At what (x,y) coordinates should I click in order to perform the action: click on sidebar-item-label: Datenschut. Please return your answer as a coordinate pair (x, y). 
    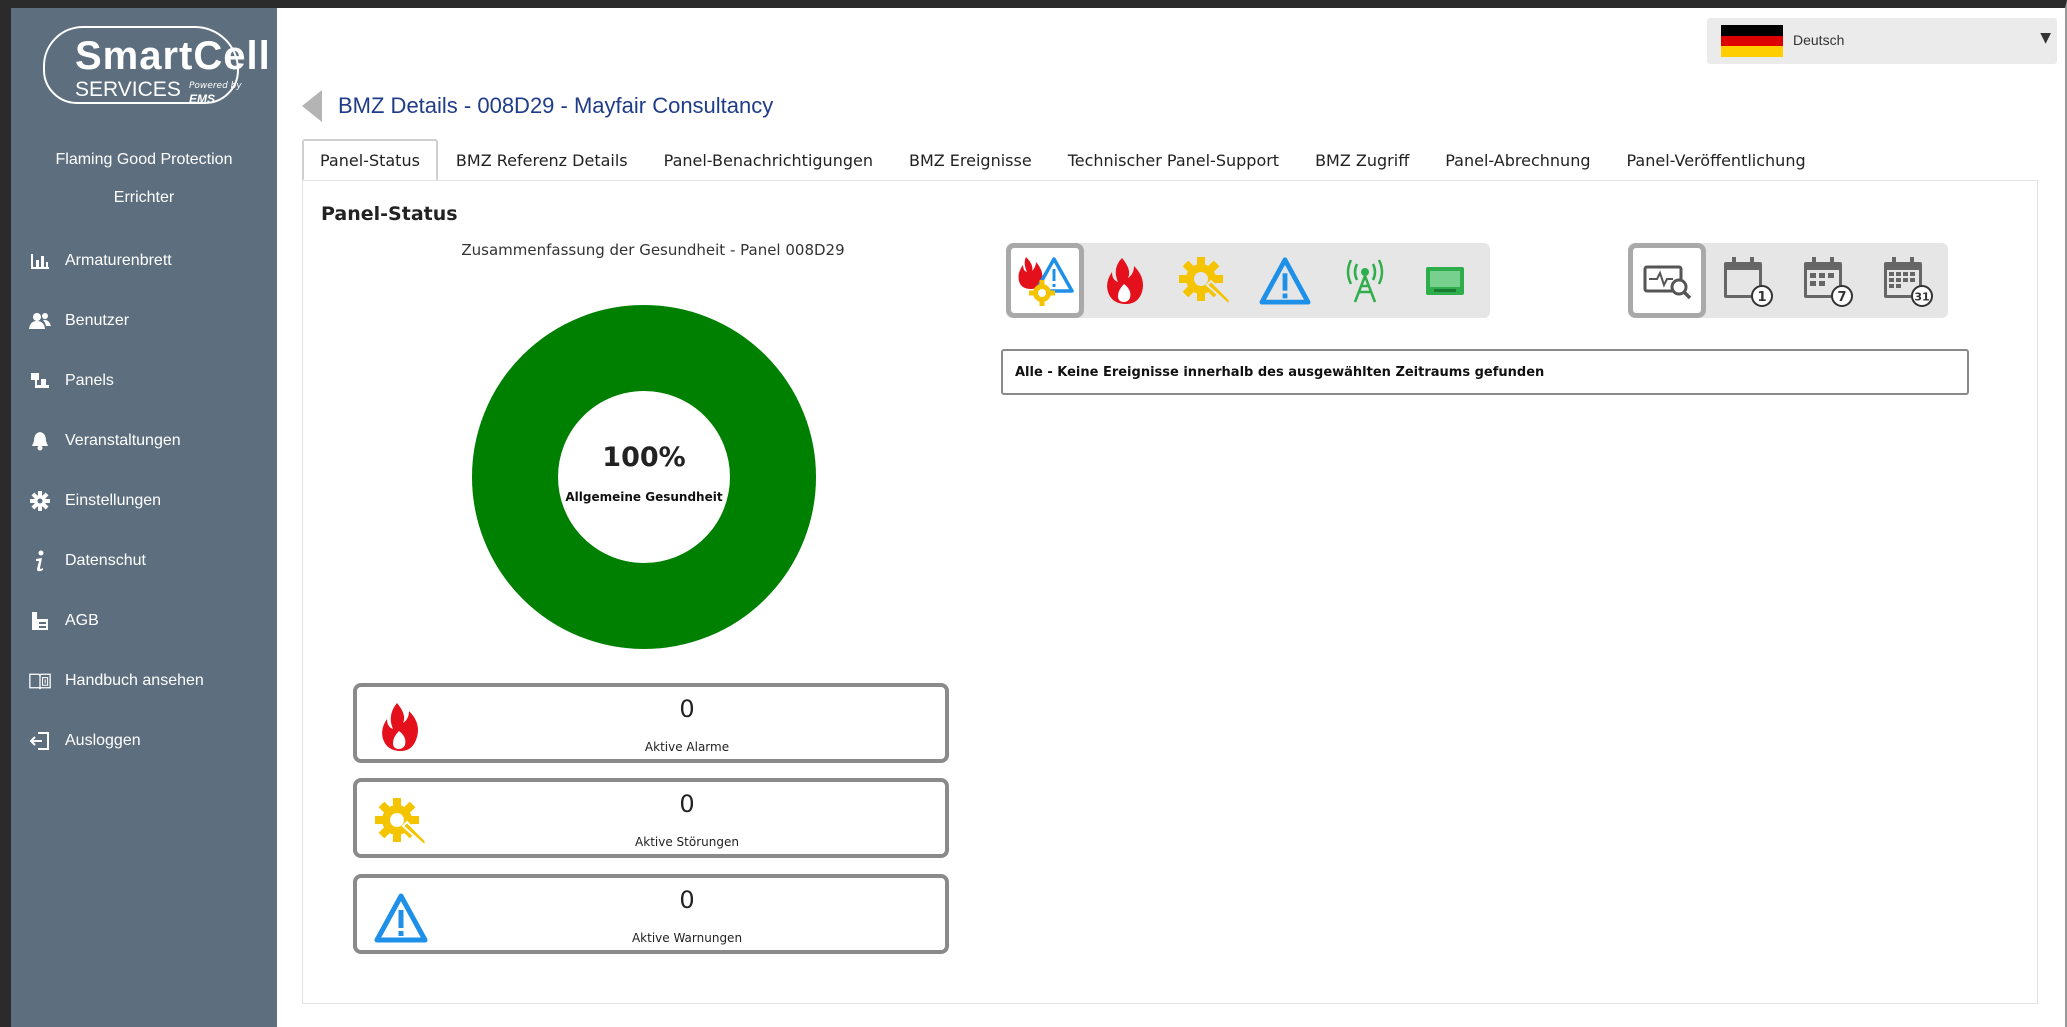
    Looking at the image, I should click on (105, 560).